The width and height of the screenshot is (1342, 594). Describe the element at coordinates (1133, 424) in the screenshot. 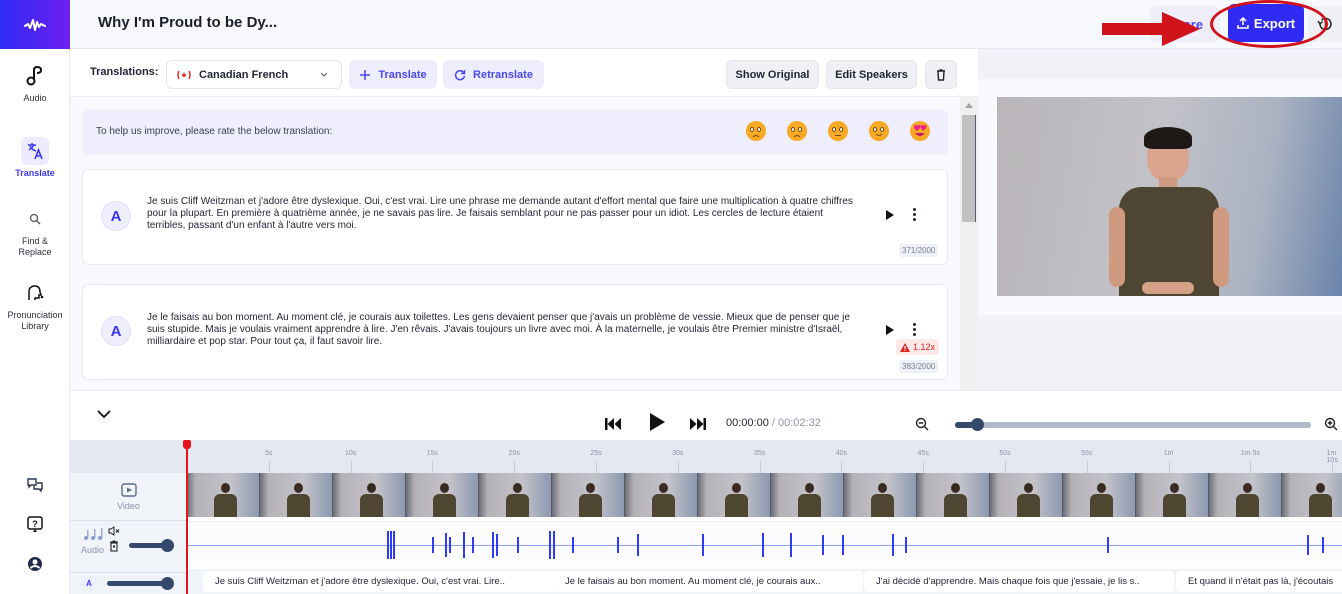

I see `timeline-zoom-slider` at that location.